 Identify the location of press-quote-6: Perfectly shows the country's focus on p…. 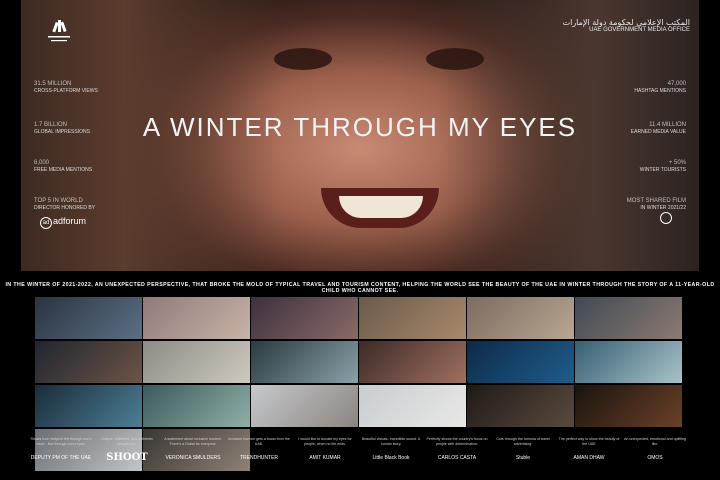
(457, 449).